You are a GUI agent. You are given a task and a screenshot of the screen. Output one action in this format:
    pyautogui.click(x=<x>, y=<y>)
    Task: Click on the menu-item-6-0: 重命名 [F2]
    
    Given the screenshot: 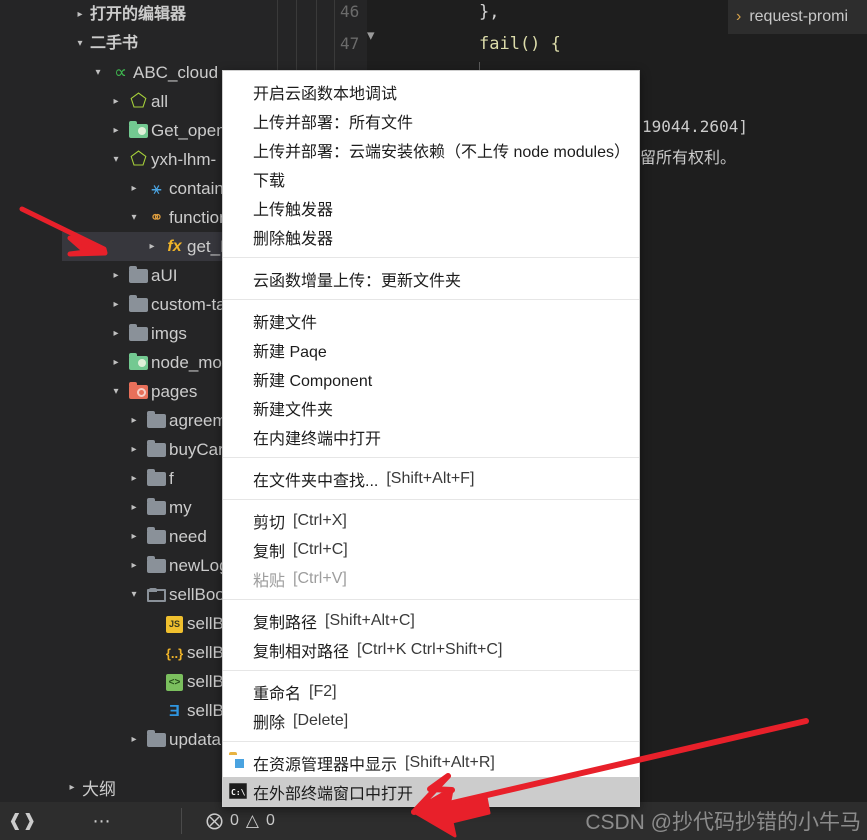 What is the action you would take?
    pyautogui.click(x=431, y=691)
    